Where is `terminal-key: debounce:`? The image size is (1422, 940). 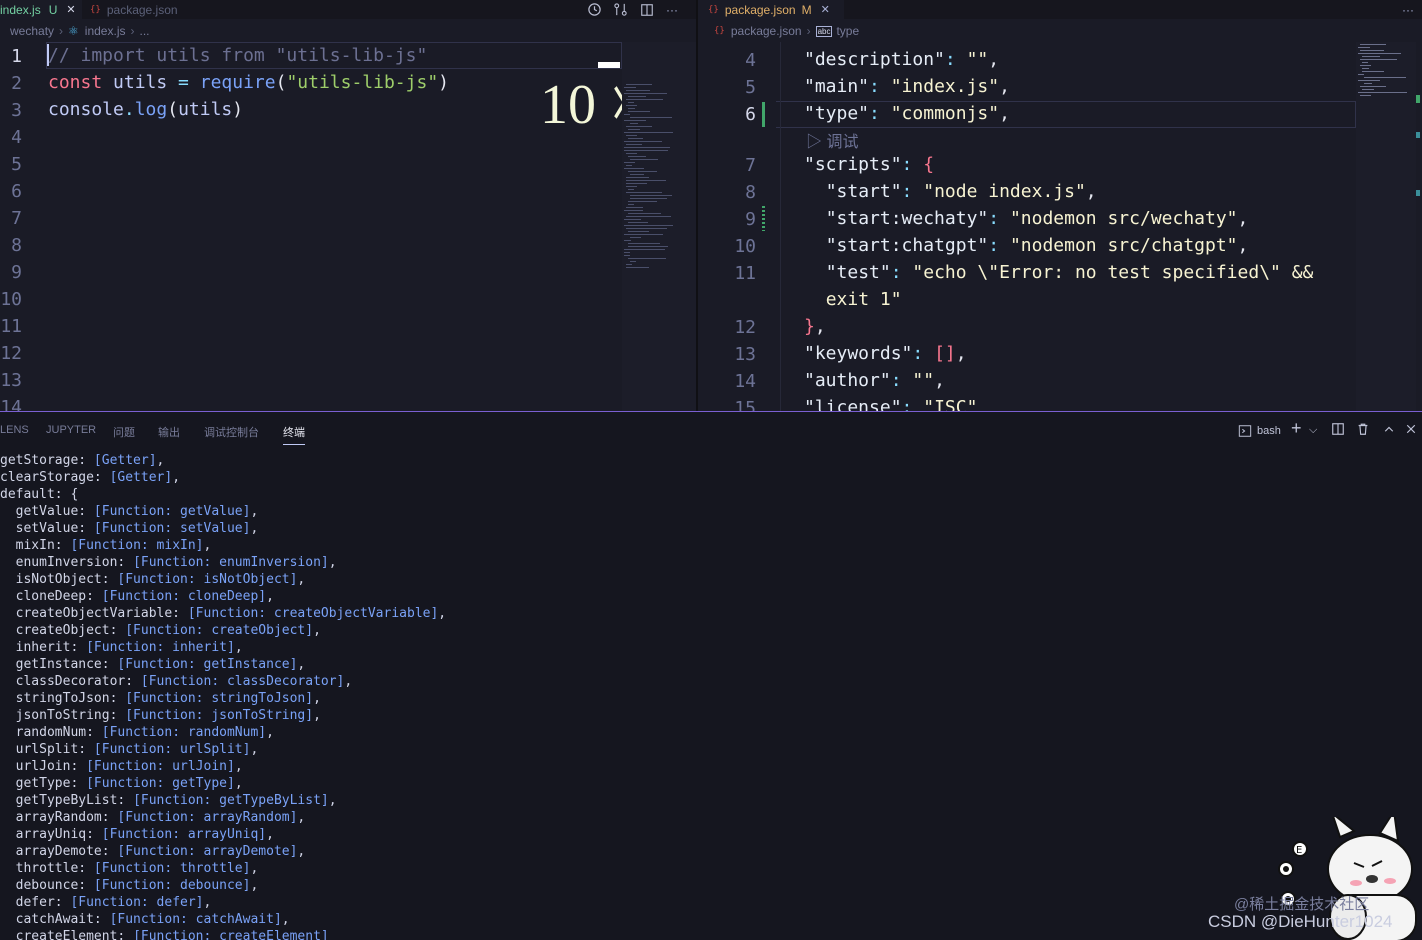
terminal-key: debounce: is located at coordinates (47, 885).